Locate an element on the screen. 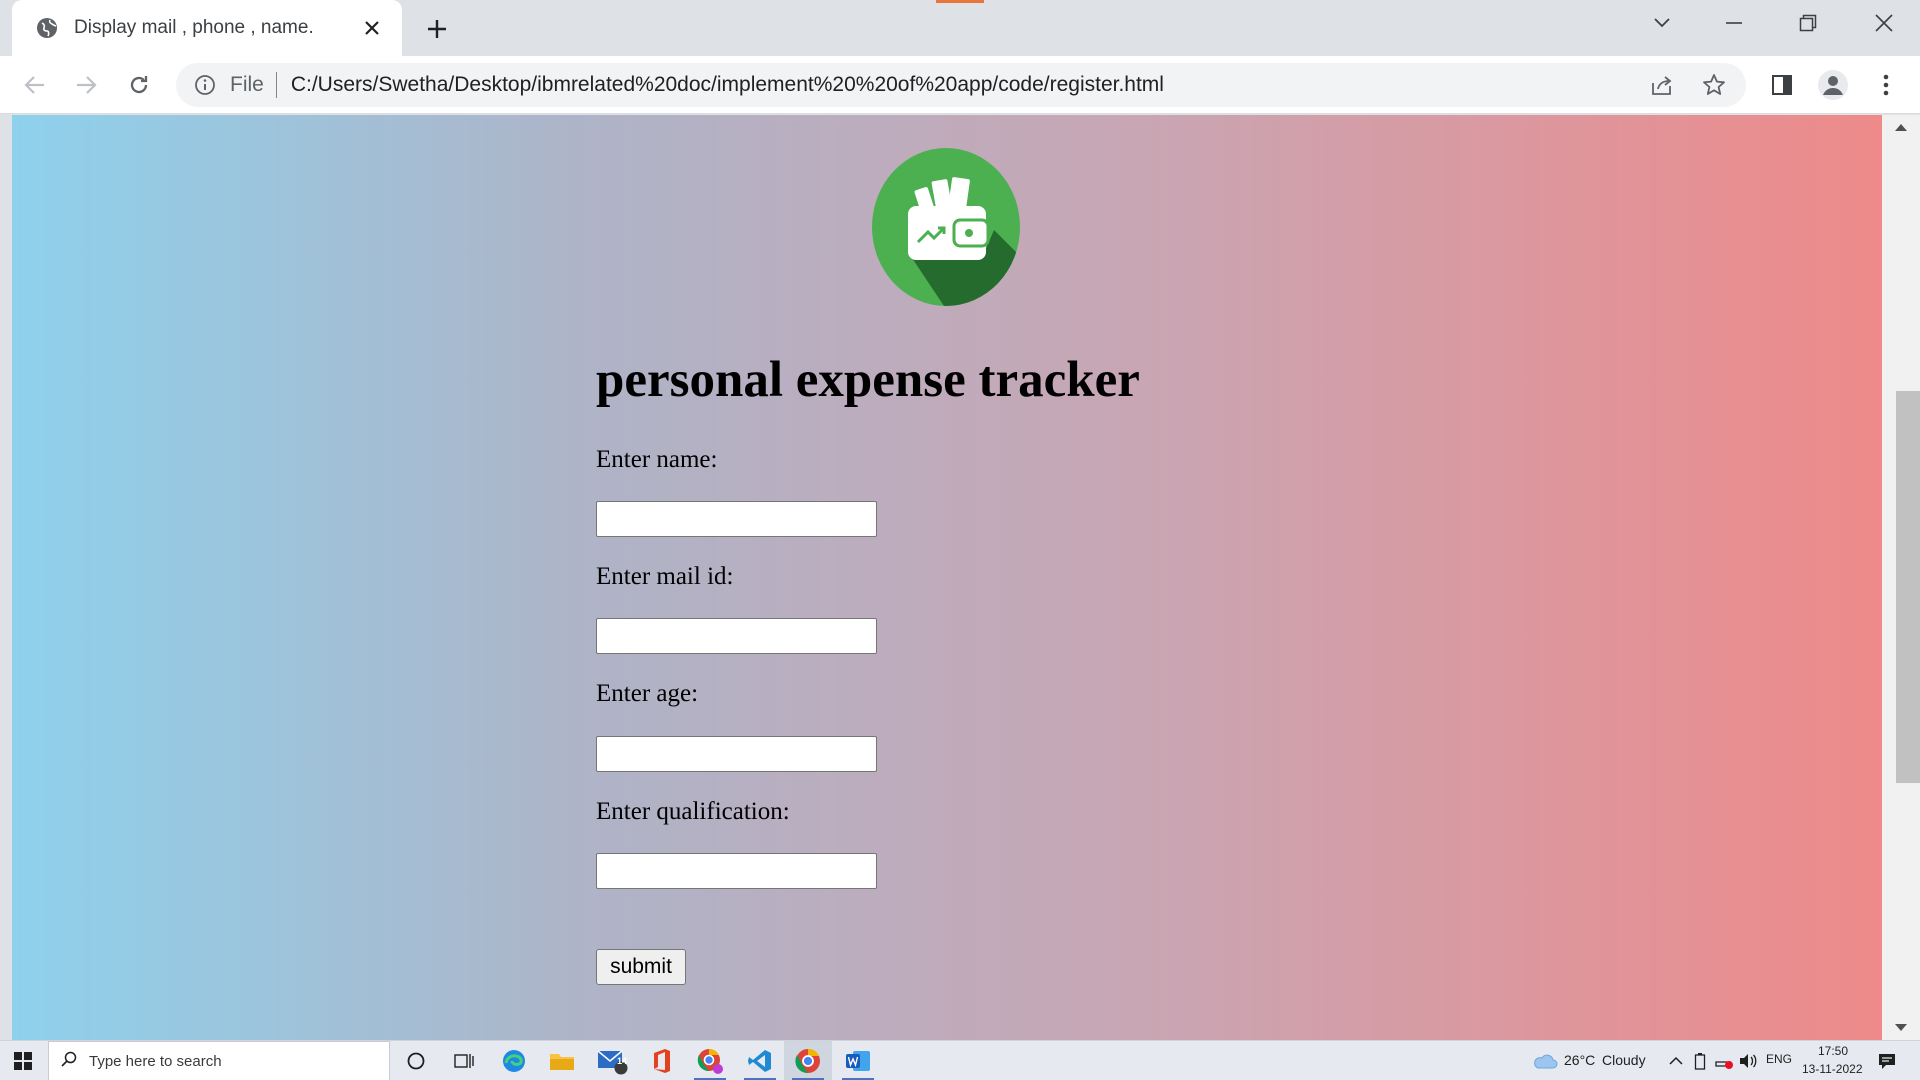 Image resolution: width=1920 pixels, height=1080 pixels. volume-icon is located at coordinates (1748, 1061).